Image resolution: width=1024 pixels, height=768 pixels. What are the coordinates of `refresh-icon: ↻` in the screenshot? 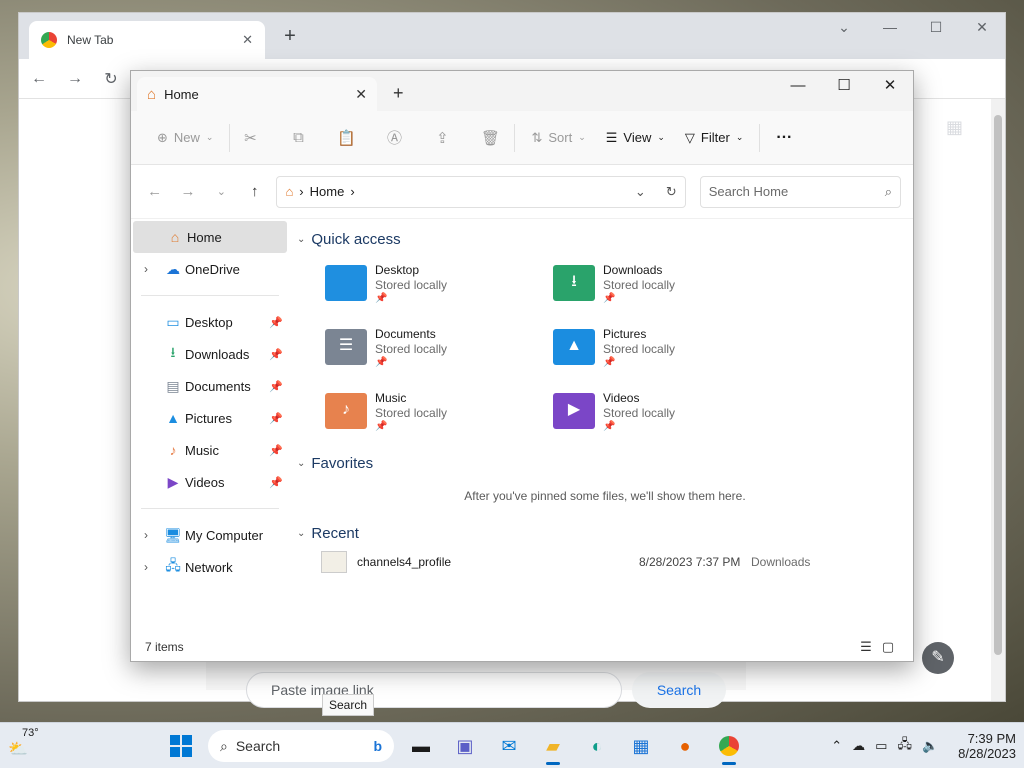 It's located at (671, 192).